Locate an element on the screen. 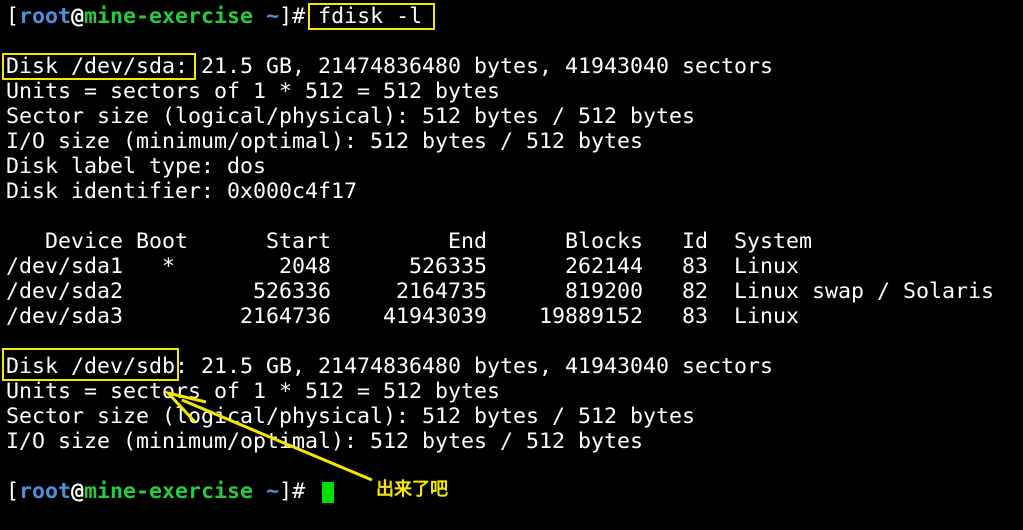 Image resolution: width=1023 pixels, height=530 pixels. annotation-text: 出来了吧 is located at coordinates (412, 489).